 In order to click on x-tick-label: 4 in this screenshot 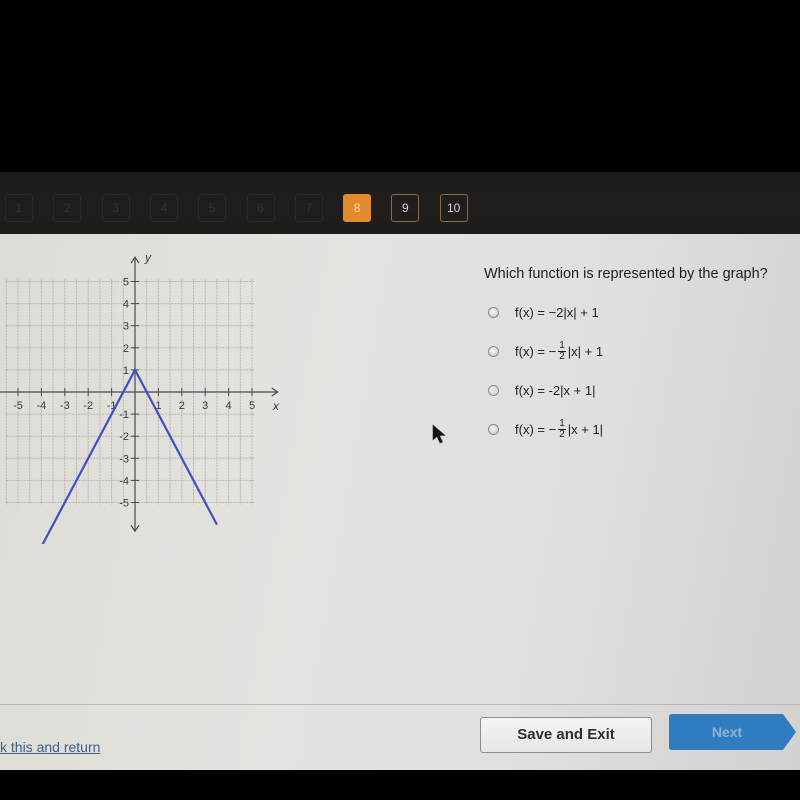, I will do `click(229, 406)`.